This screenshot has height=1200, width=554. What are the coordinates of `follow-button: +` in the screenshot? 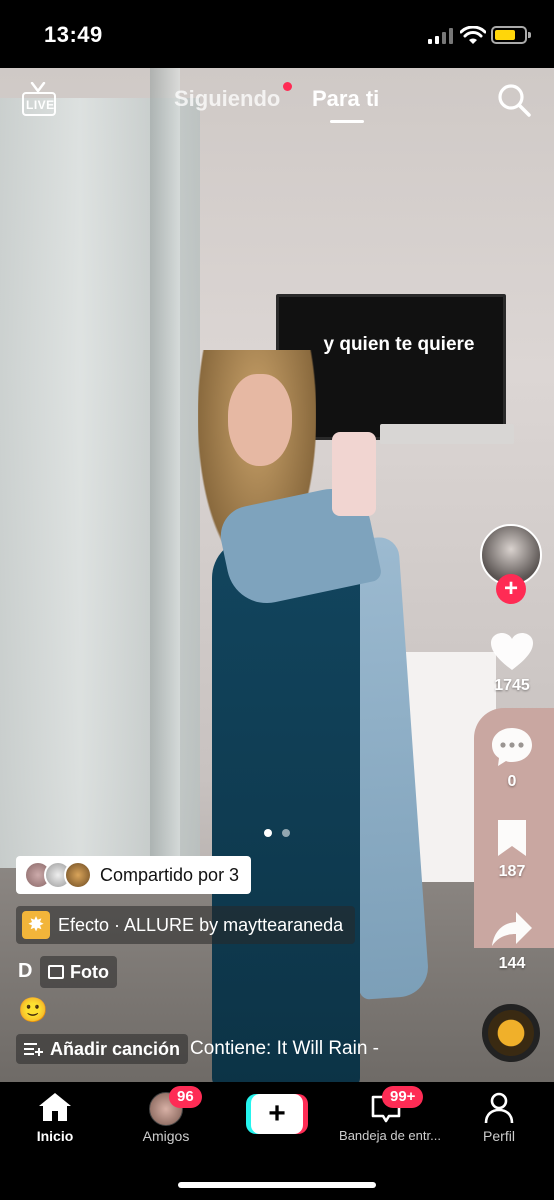 It's located at (511, 589).